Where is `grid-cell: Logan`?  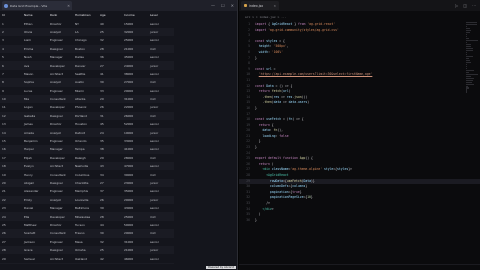
grid-cell: Logan is located at coordinates (35, 107).